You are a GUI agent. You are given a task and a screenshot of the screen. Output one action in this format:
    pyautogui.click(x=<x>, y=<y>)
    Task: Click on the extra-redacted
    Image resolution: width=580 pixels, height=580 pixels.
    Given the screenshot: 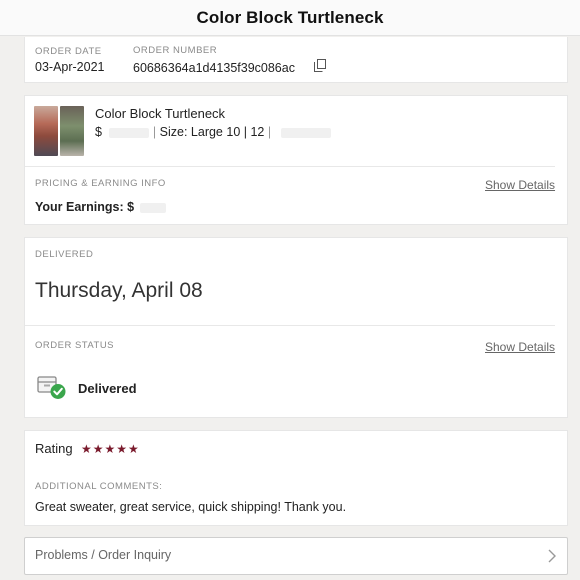 What is the action you would take?
    pyautogui.click(x=305, y=132)
    